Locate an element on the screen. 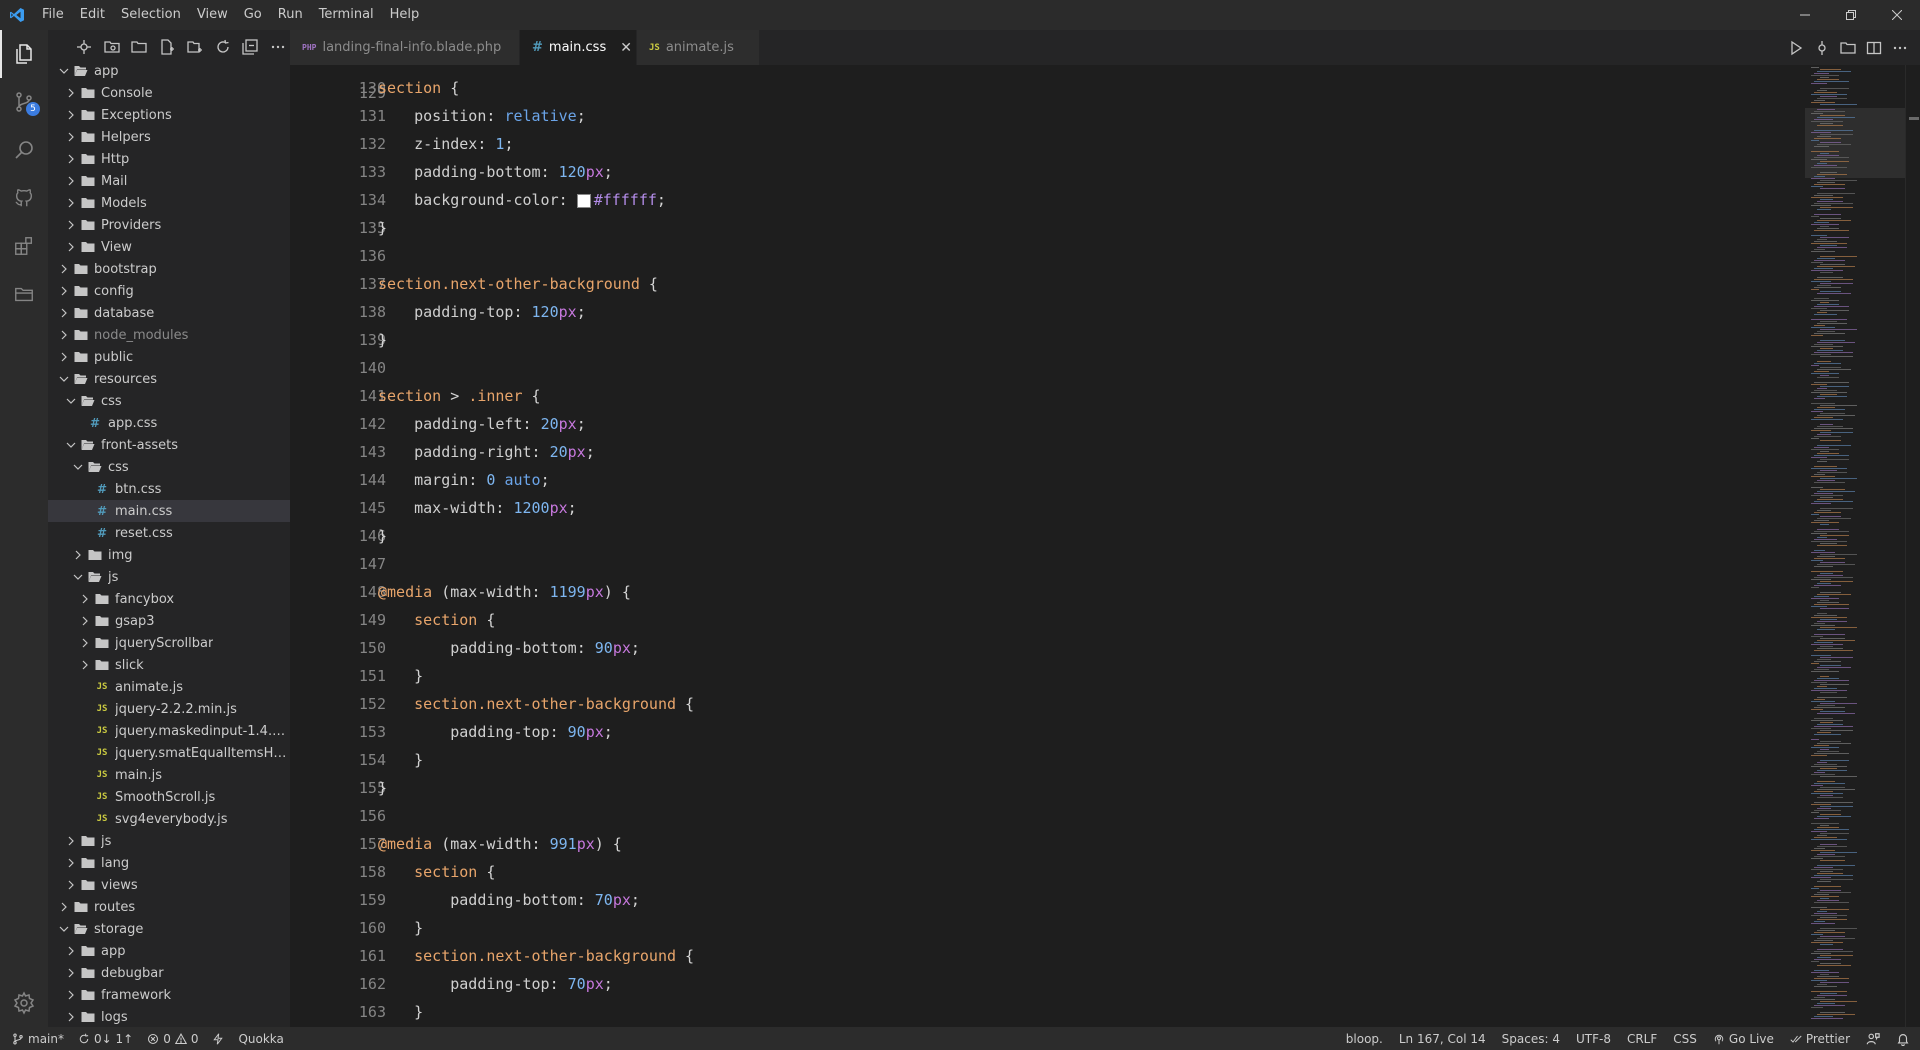 The width and height of the screenshot is (1920, 1050). tree-file: # app.css is located at coordinates (169, 423).